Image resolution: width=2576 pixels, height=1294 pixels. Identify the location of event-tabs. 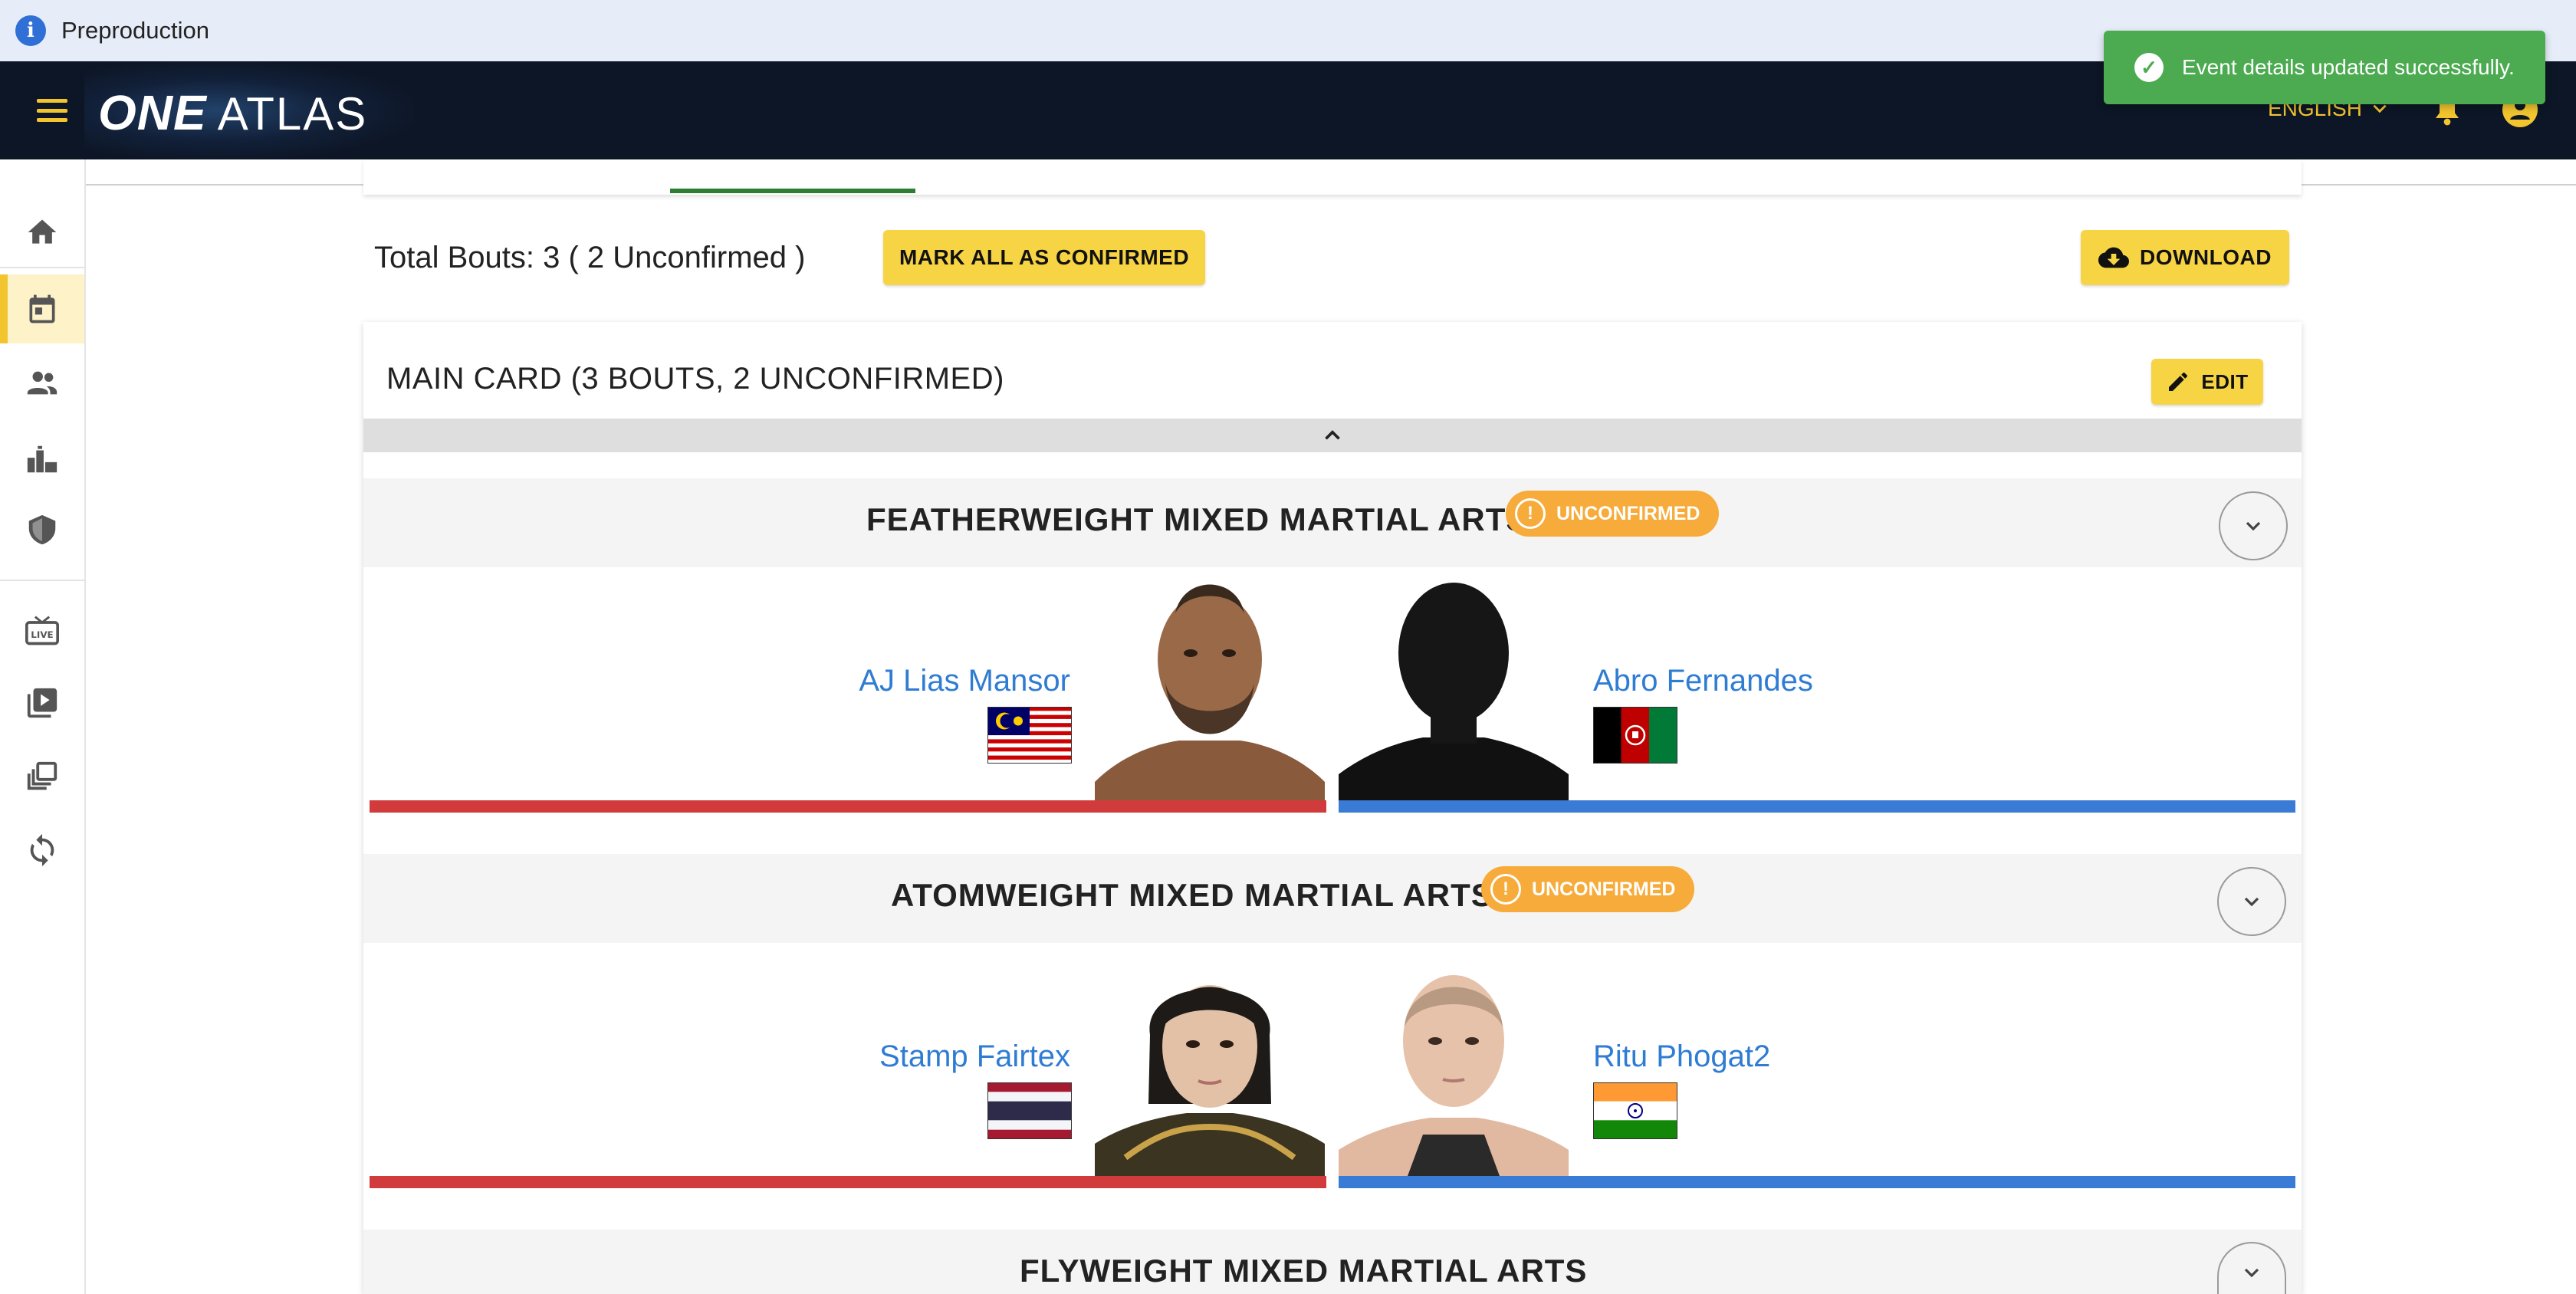
(1332, 177).